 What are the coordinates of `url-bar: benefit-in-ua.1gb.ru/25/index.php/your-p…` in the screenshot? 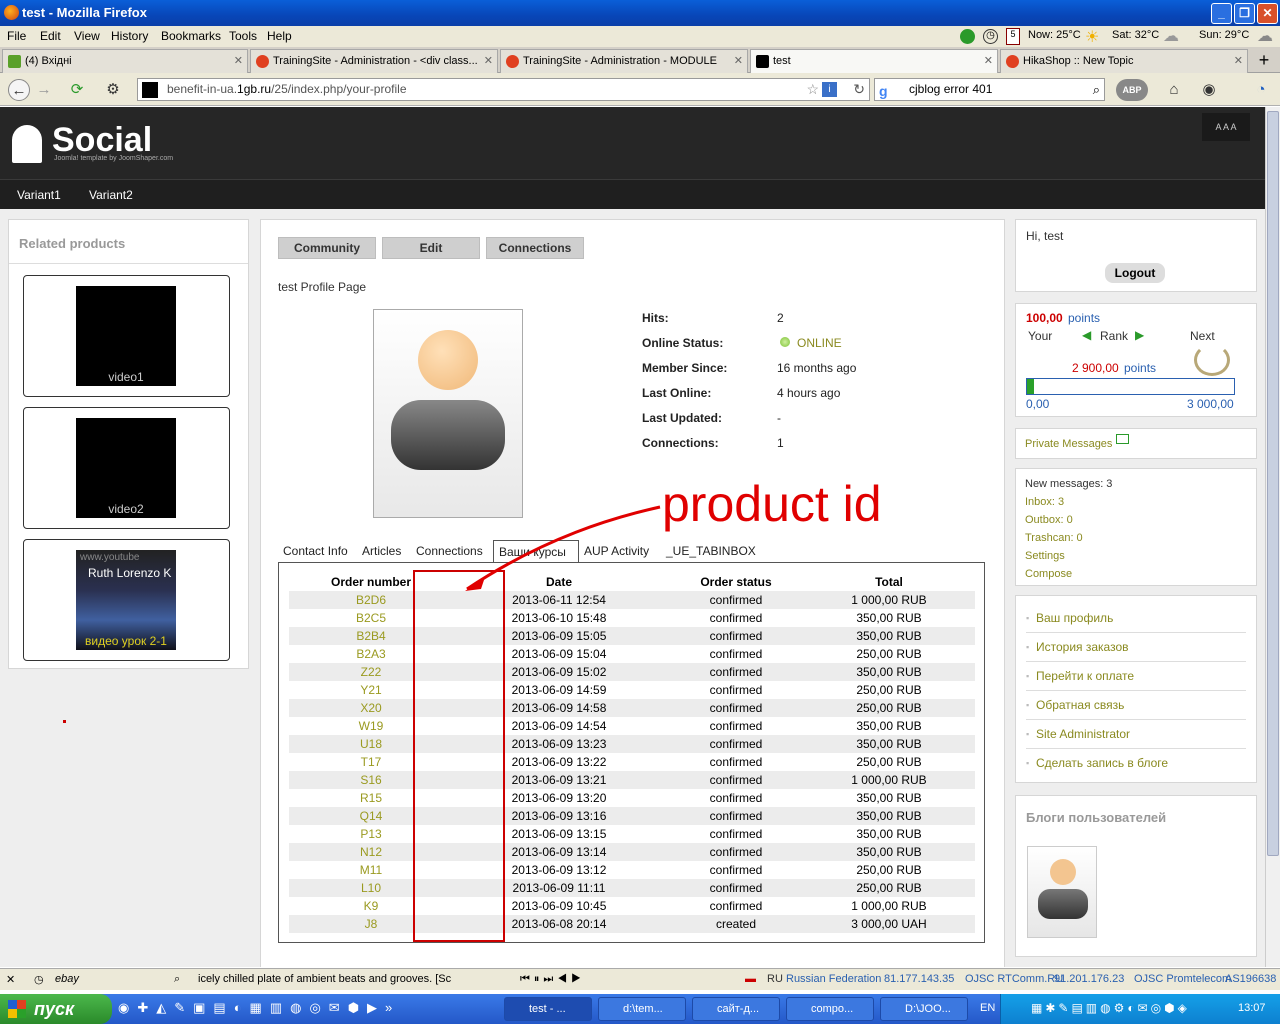 It's located at (503, 89).